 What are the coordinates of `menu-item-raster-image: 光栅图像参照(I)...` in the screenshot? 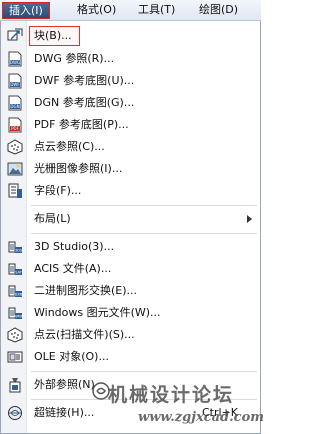 It's located at (131, 169).